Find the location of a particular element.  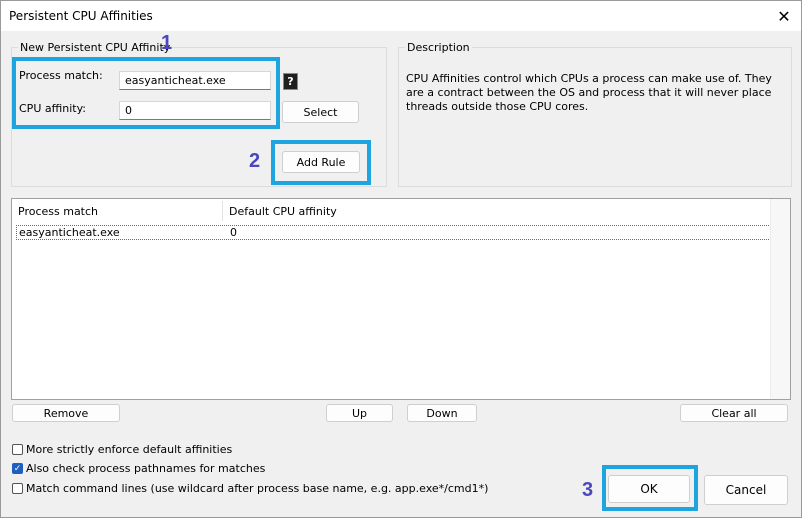

table-row: easyanticheat.exe 0 is located at coordinates (393, 232).